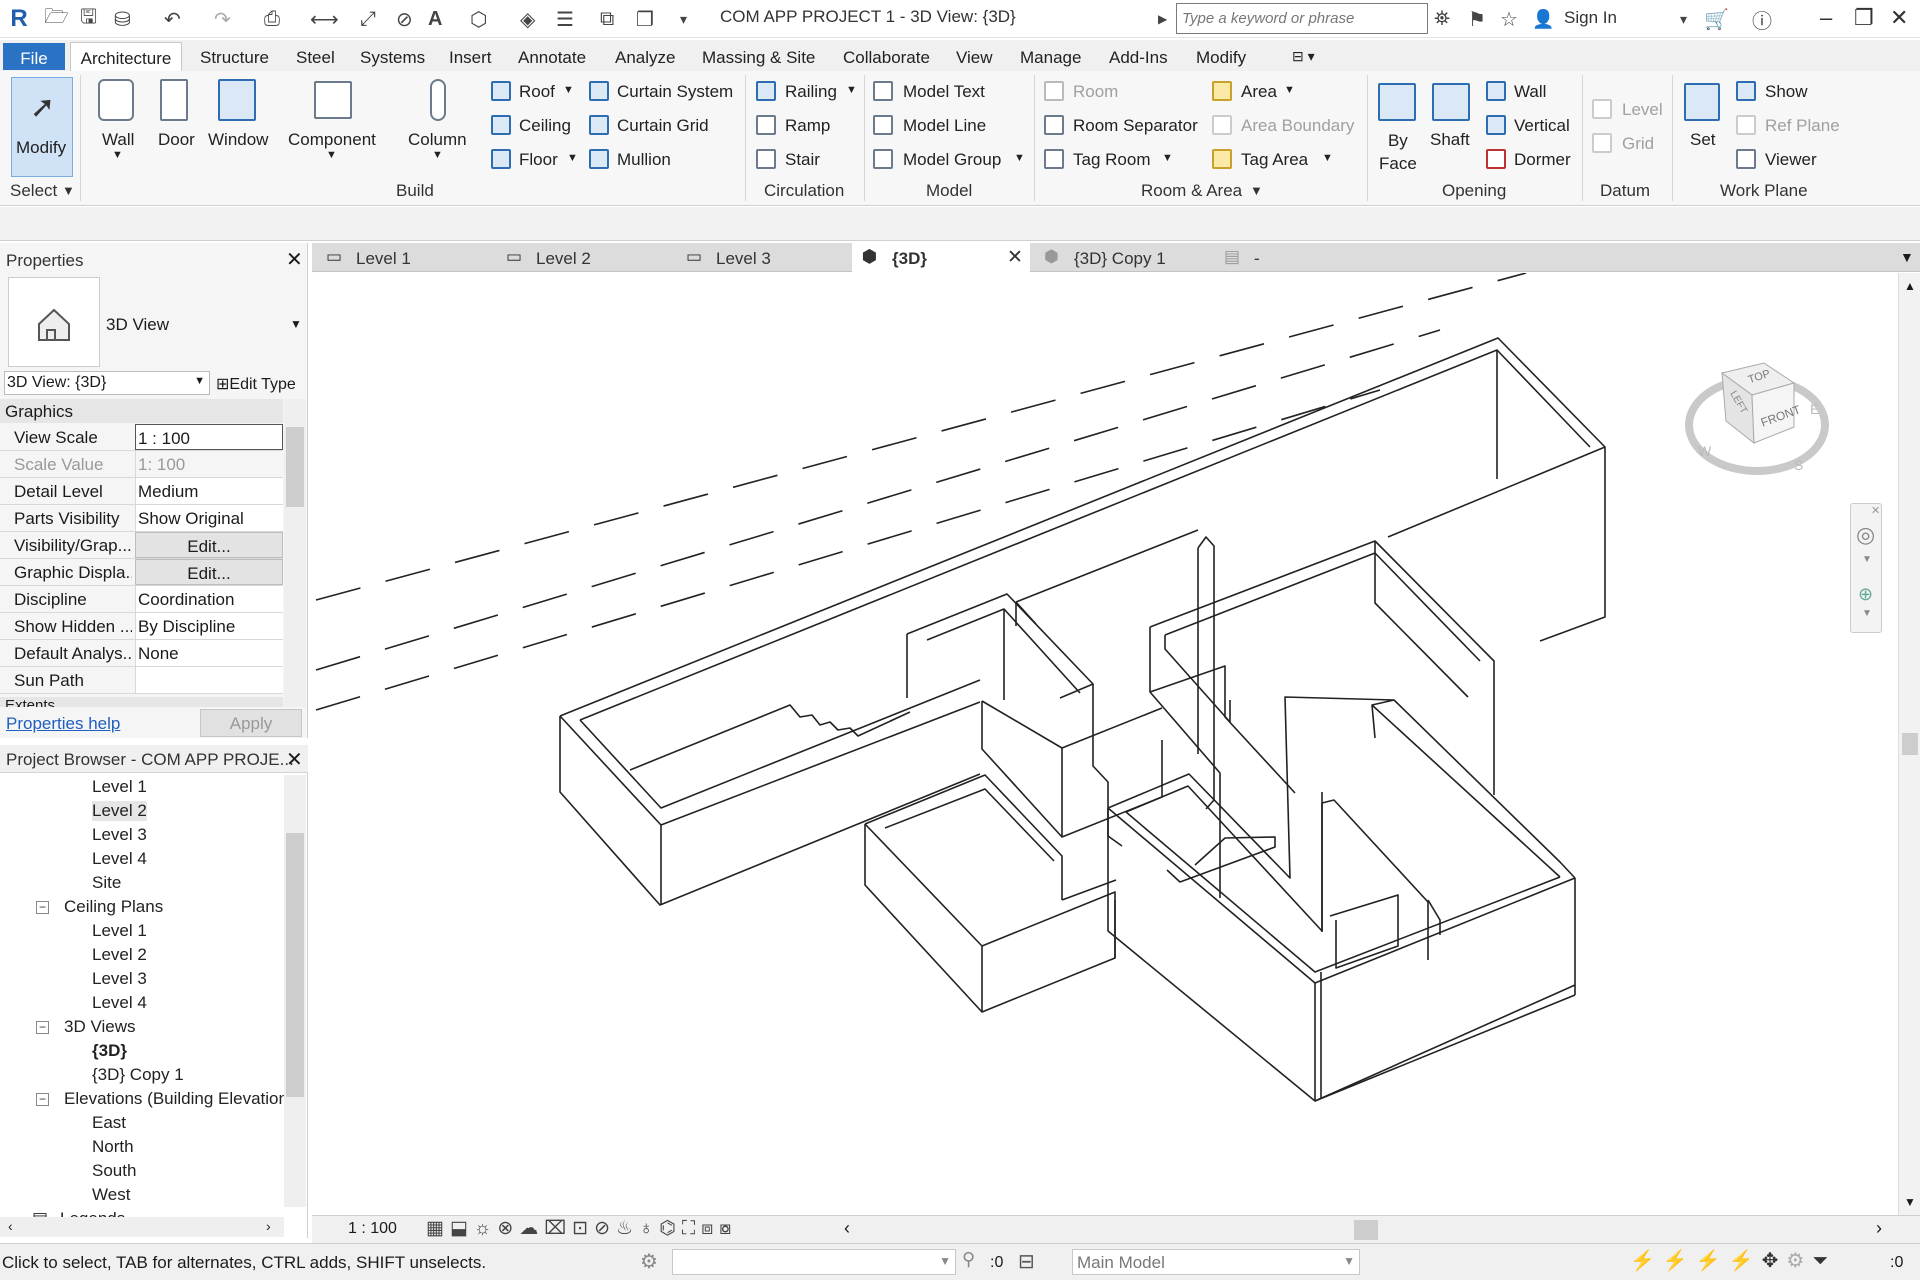 This screenshot has width=1920, height=1280. Describe the element at coordinates (209, 599) in the screenshot. I see `property-value: Coordination` at that location.